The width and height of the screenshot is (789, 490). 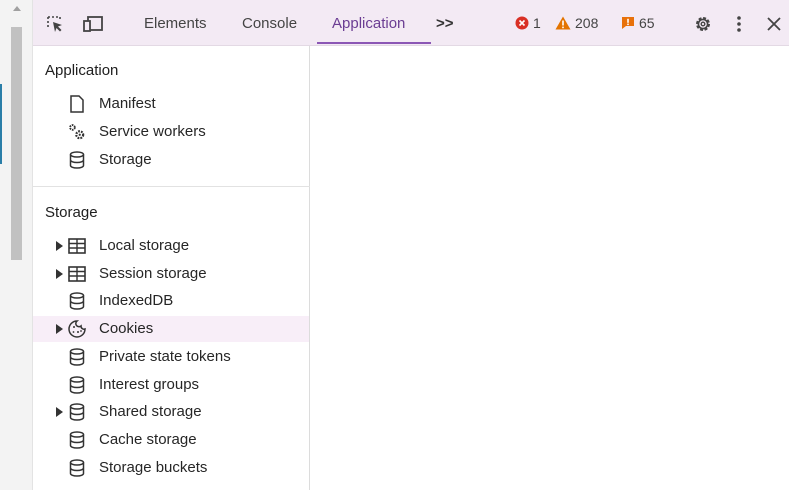 I want to click on scroll-up-arrow-icon, so click(x=17, y=8).